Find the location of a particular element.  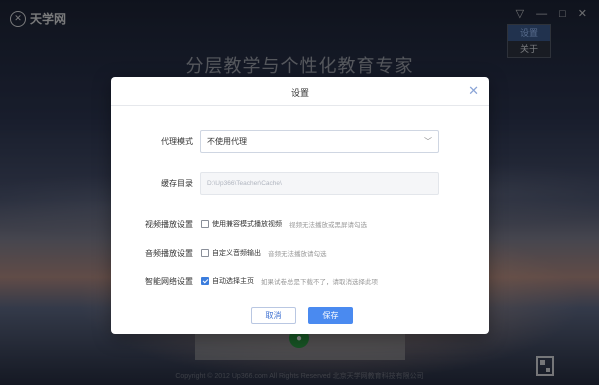

save-button: 保存 is located at coordinates (330, 315).